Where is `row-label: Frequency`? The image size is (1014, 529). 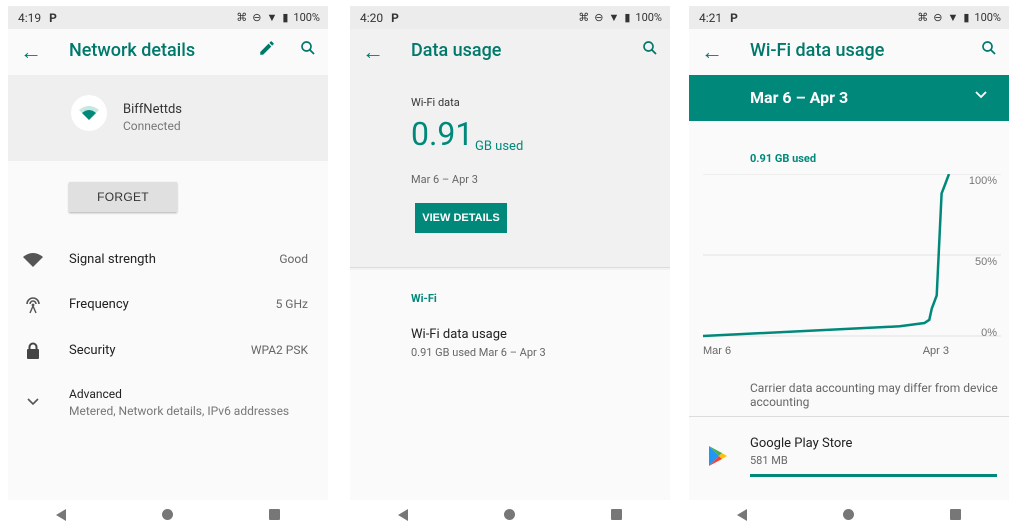 row-label: Frequency is located at coordinates (99, 304).